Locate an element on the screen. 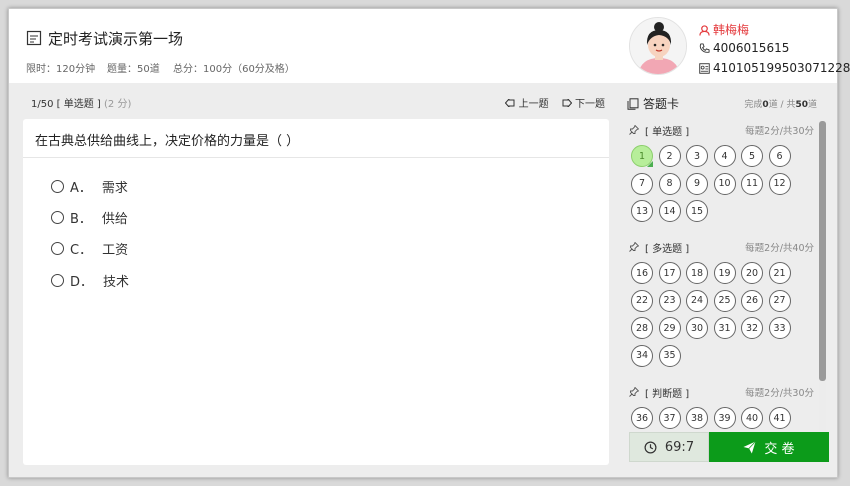 Image resolution: width=850 pixels, height=486 pixels. question-number-button: 39 is located at coordinates (724, 418).